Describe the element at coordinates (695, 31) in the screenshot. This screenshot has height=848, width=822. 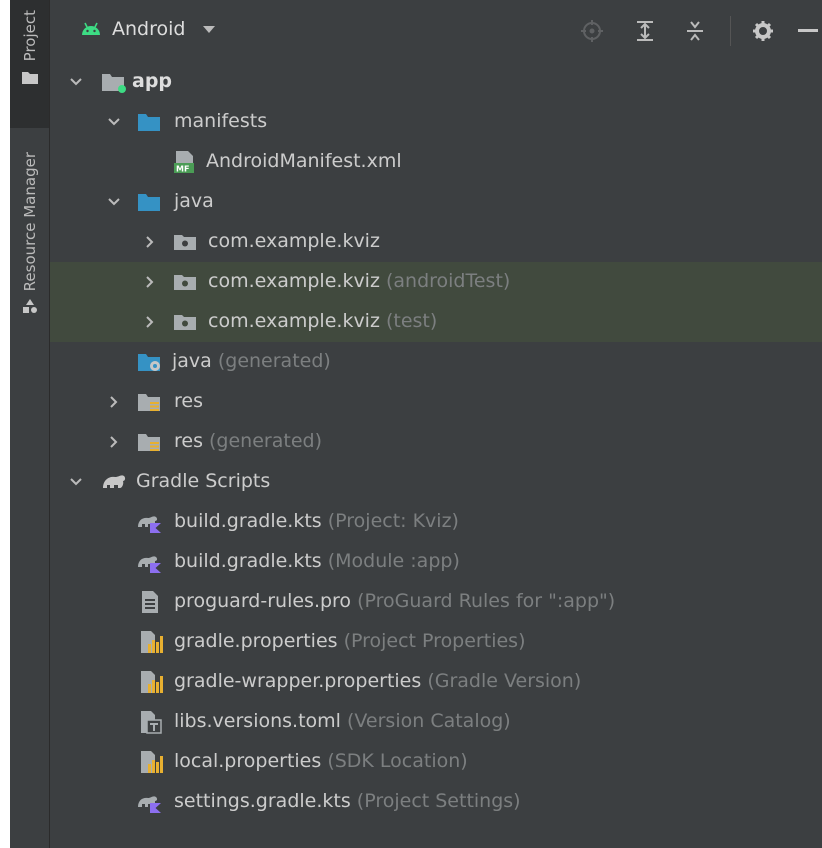
I see `collapse-all-icon` at that location.